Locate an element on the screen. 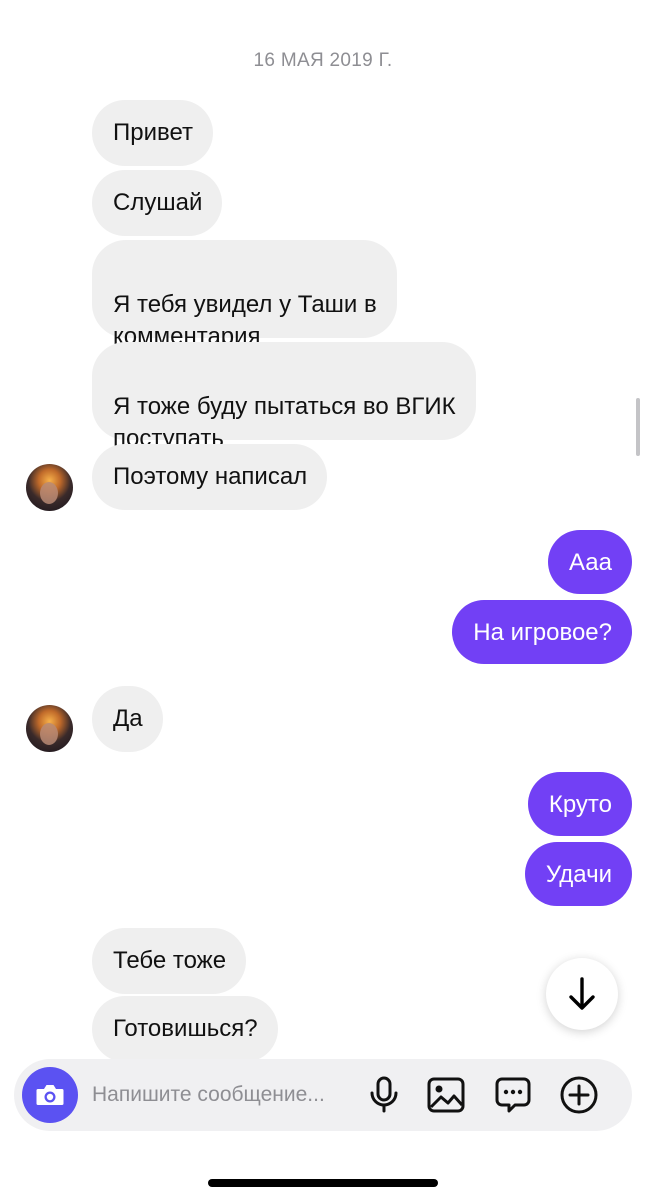 Image resolution: width=646 pixels, height=1200 pixels. message-outgoing: Круто is located at coordinates (579, 804).